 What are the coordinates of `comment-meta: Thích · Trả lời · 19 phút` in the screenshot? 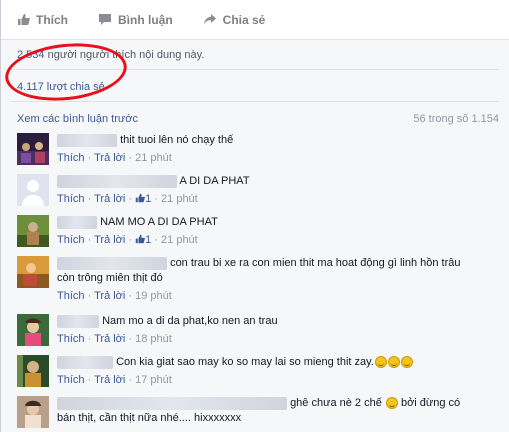 It's located at (114, 296).